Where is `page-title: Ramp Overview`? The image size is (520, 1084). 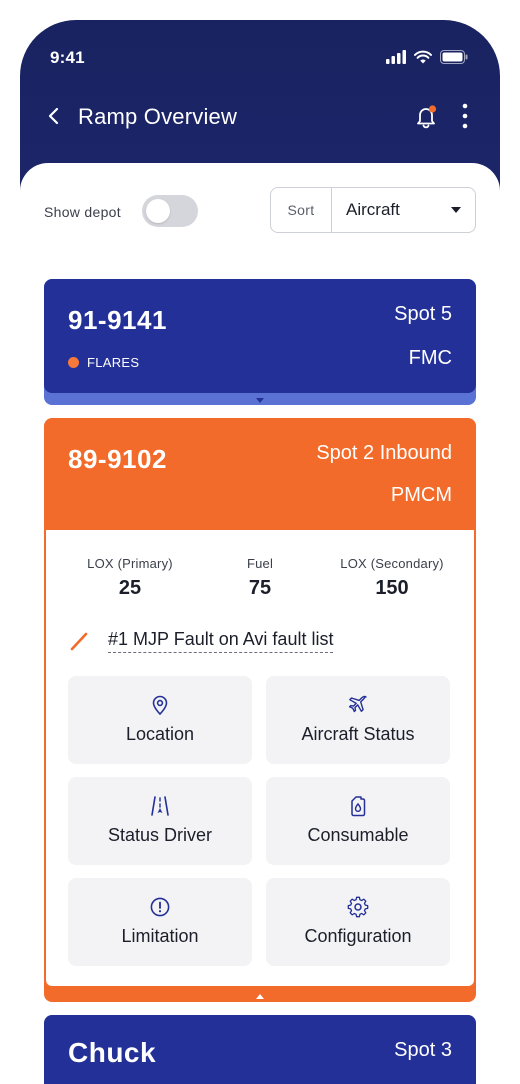
page-title: Ramp Overview is located at coordinates (158, 116).